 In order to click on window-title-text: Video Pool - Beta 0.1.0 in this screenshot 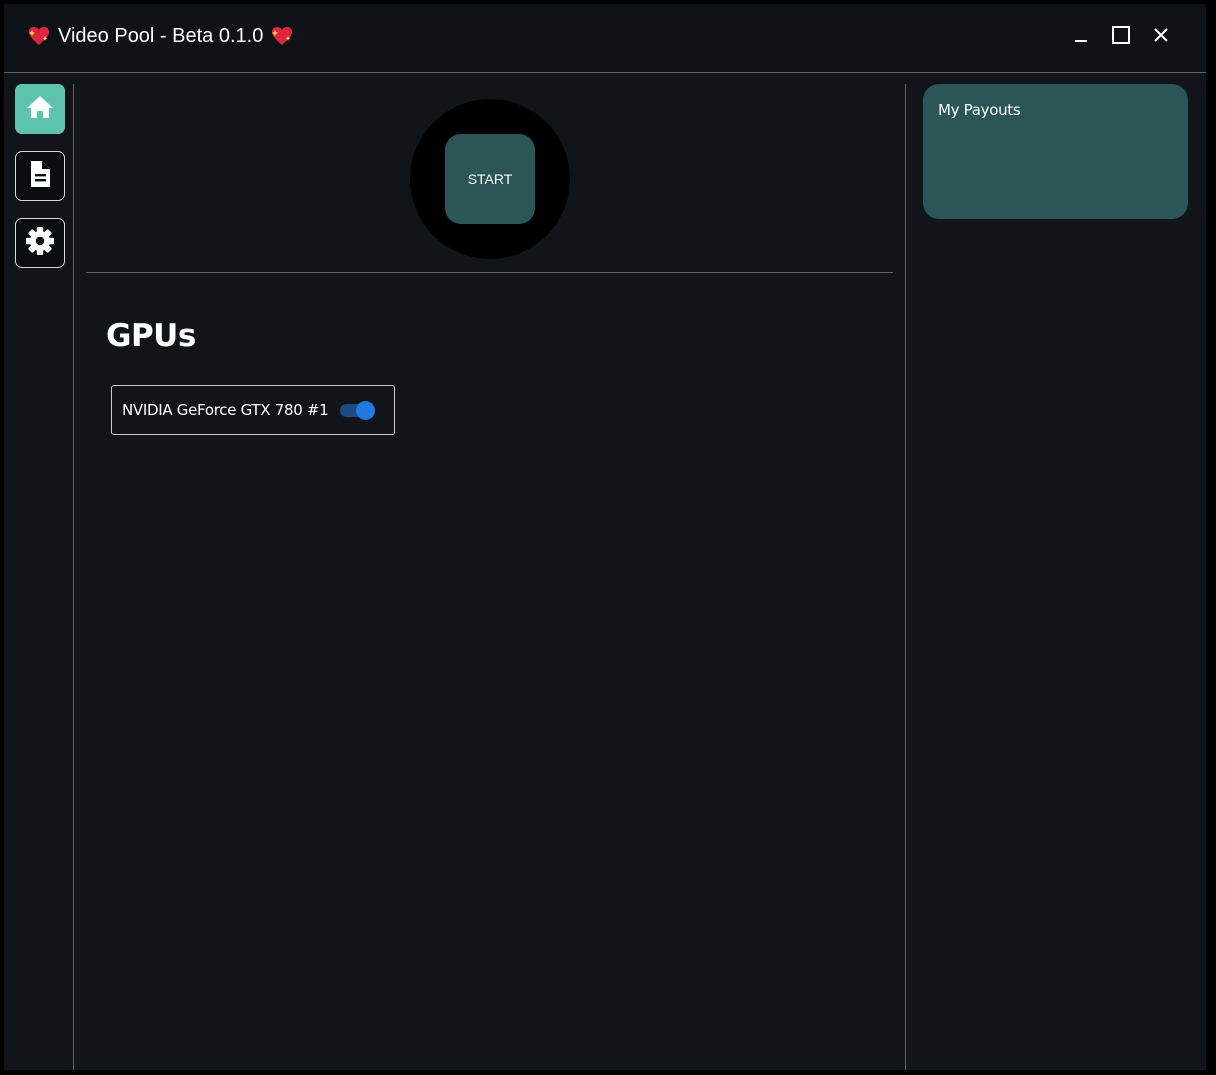, I will do `click(161, 35)`.